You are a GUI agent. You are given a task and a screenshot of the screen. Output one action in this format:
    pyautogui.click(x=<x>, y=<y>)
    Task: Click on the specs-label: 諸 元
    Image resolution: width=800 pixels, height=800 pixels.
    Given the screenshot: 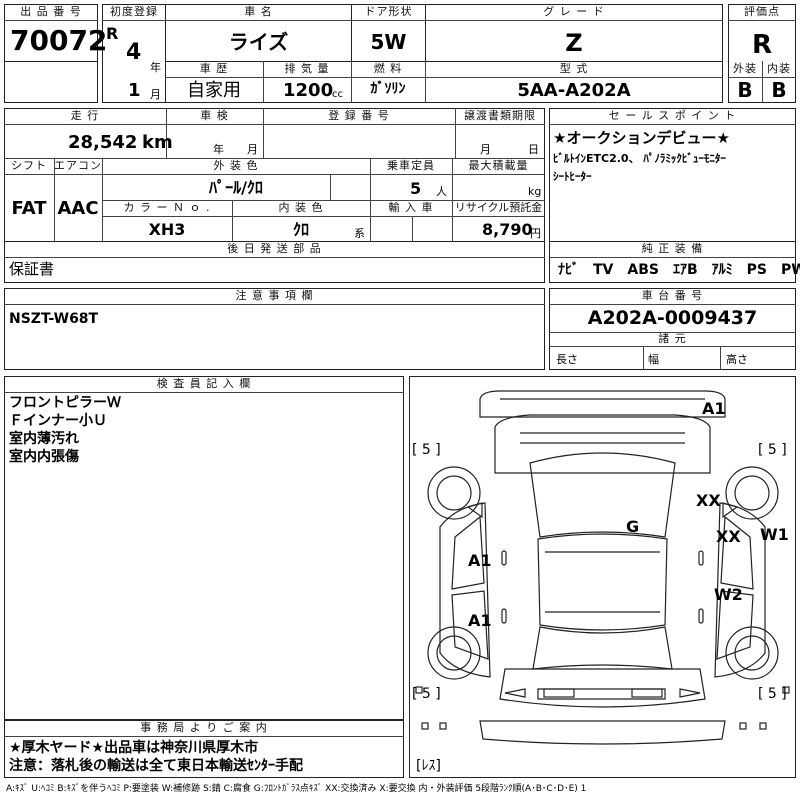 What is the action you would take?
    pyautogui.click(x=672, y=338)
    